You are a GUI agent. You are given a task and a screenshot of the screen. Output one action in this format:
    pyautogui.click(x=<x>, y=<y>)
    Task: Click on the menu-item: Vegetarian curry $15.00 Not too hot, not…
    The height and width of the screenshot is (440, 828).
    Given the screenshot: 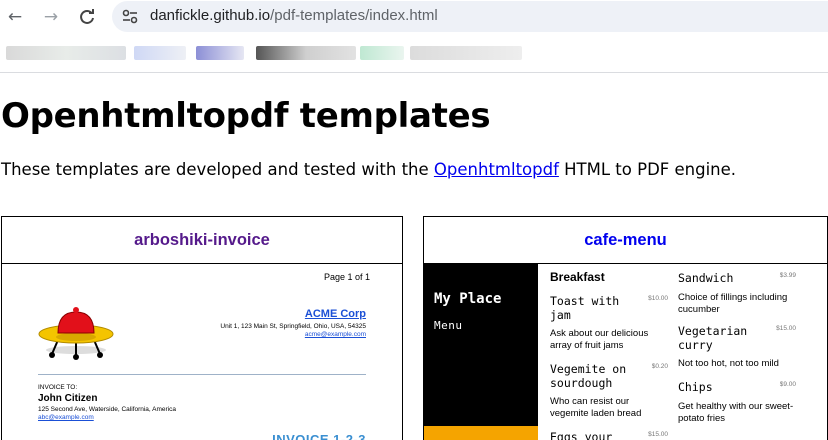 What is the action you would take?
    pyautogui.click(x=737, y=347)
    